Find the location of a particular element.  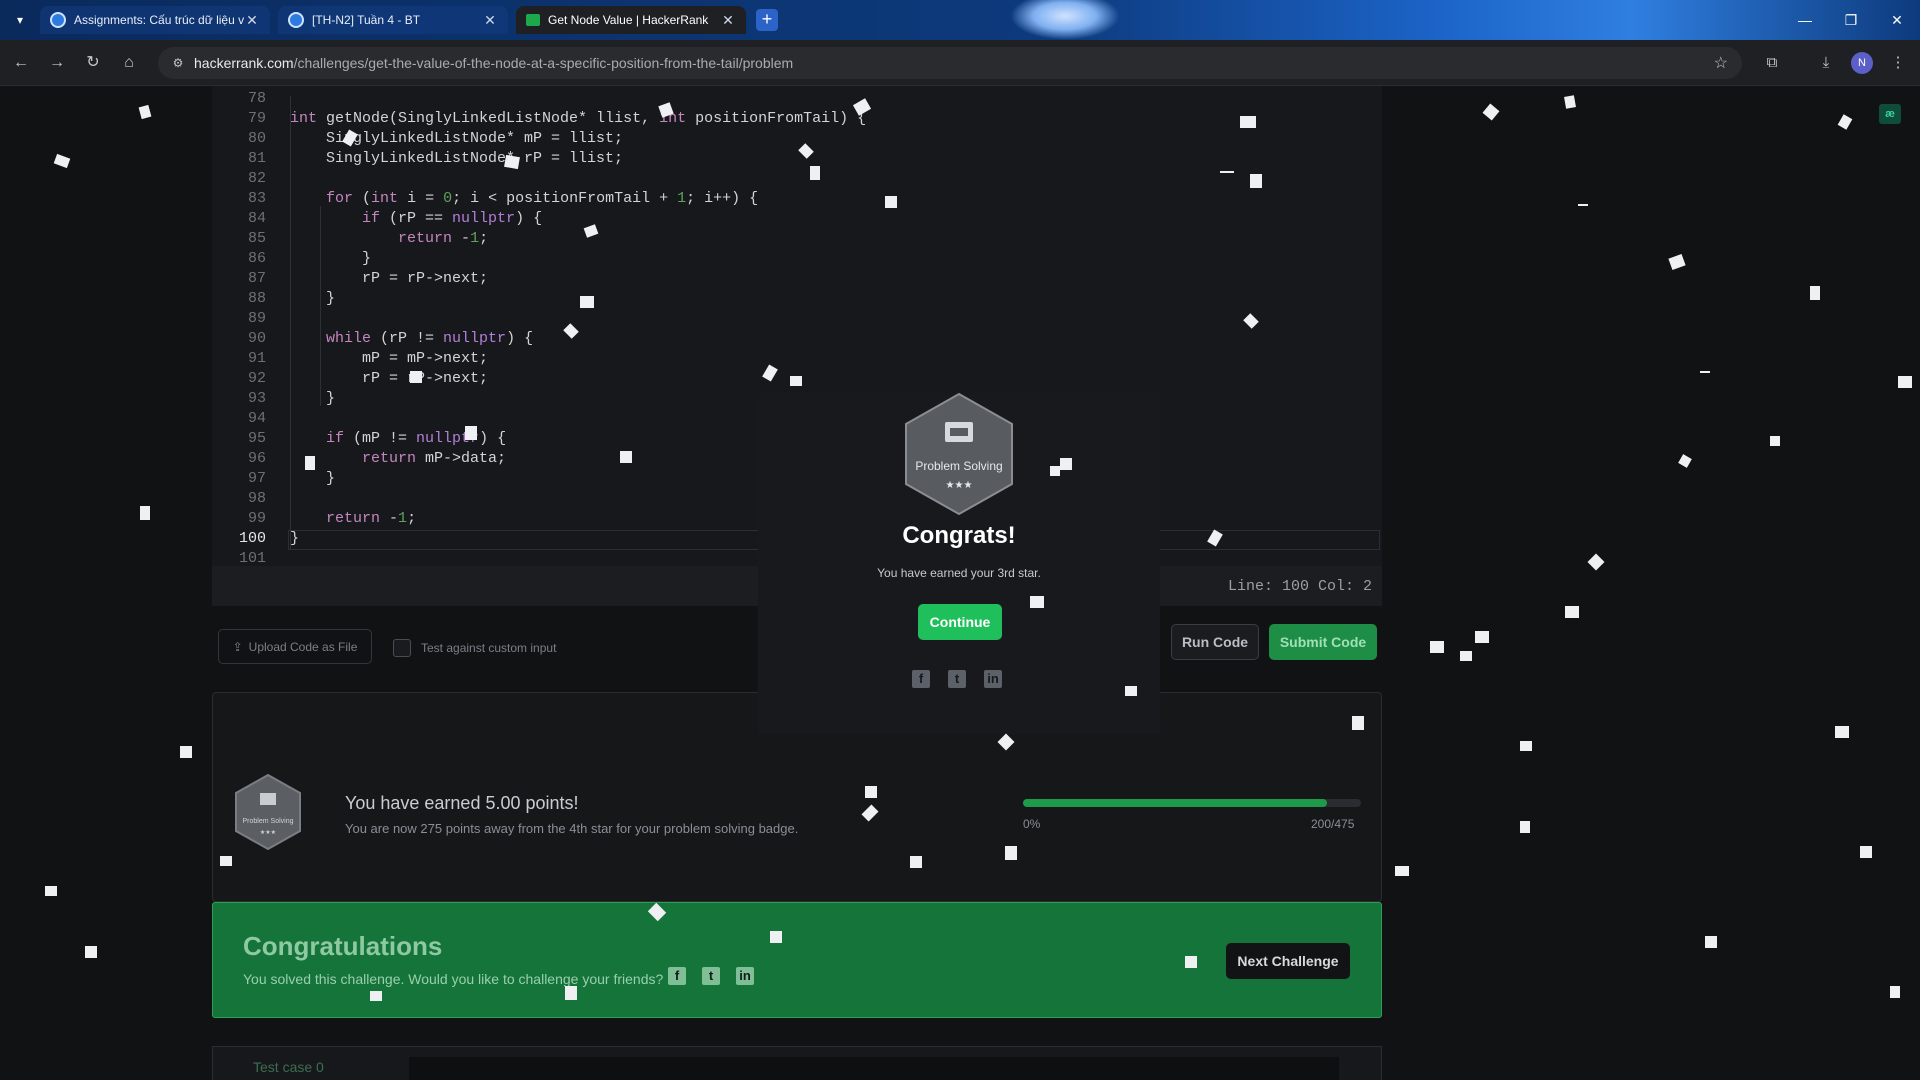

line-number: 87 is located at coordinates (256, 278).